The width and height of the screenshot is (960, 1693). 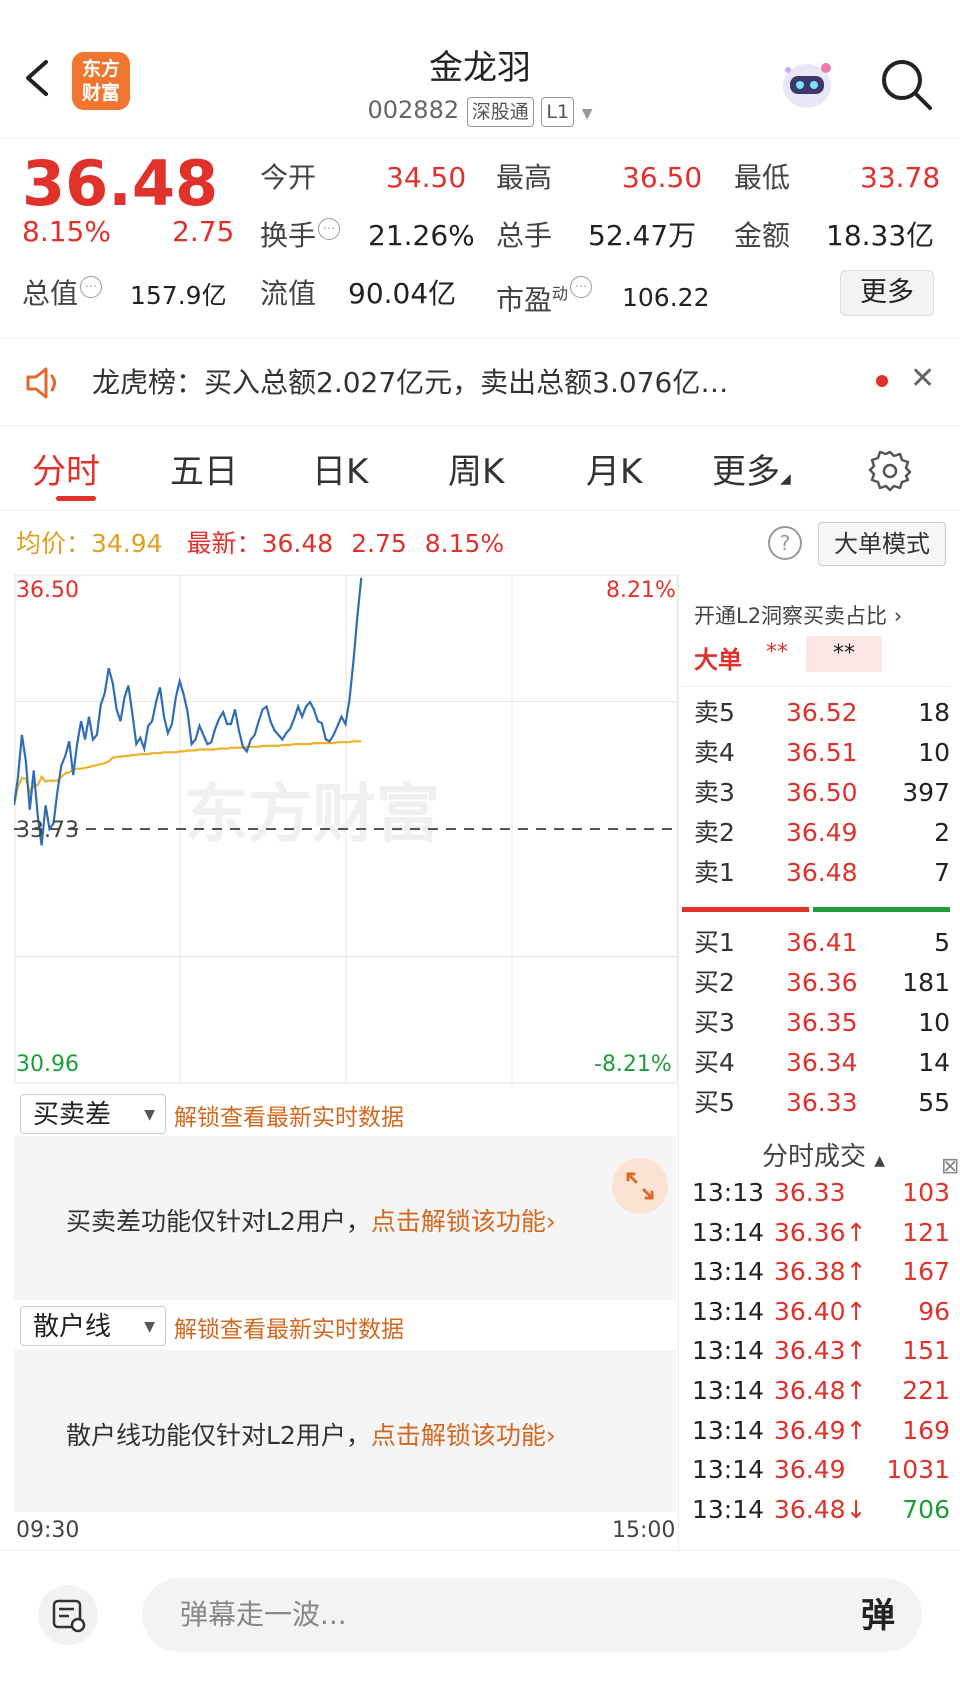 I want to click on danmu-toggle-button: 弹, so click(x=878, y=1616).